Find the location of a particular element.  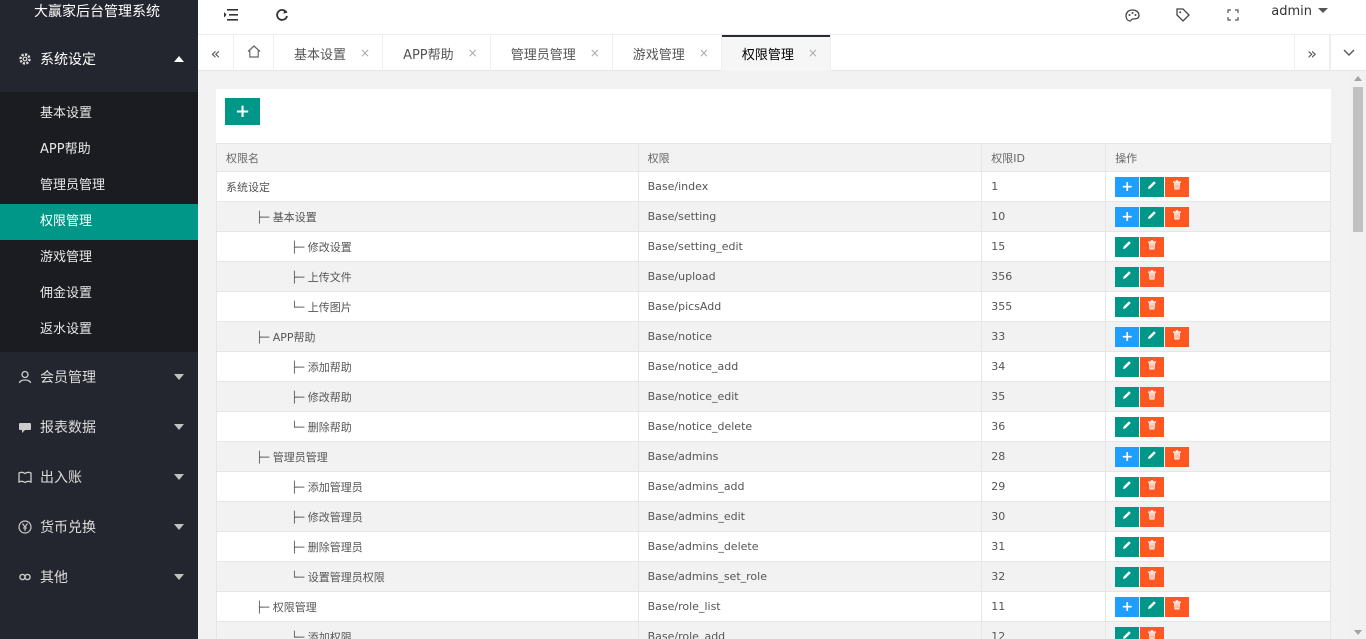

menu-toggle-icon is located at coordinates (231, 15).